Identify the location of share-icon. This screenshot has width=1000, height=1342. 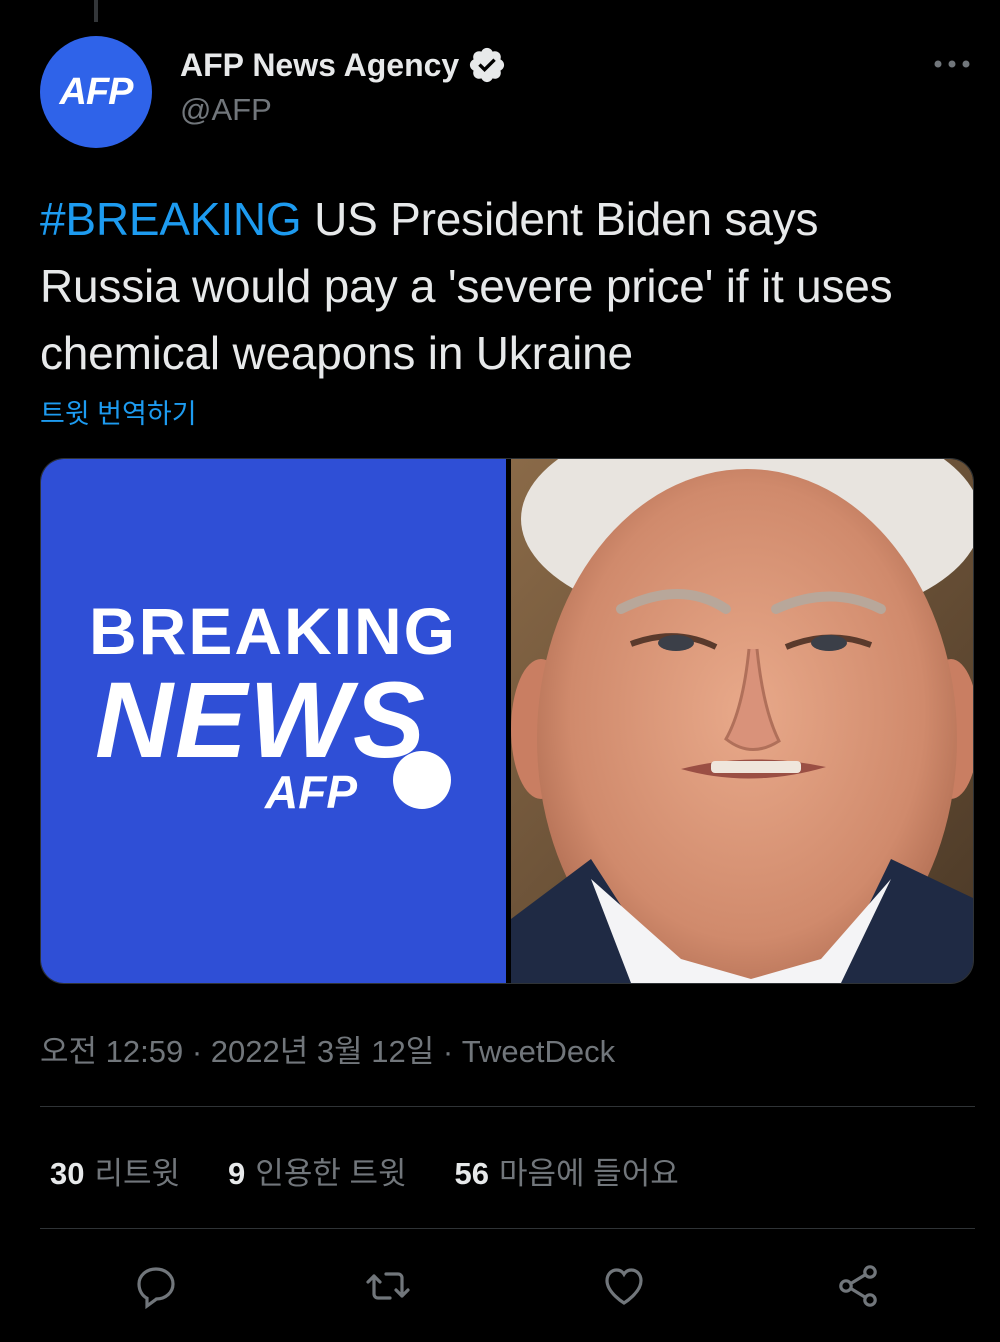
(858, 1286).